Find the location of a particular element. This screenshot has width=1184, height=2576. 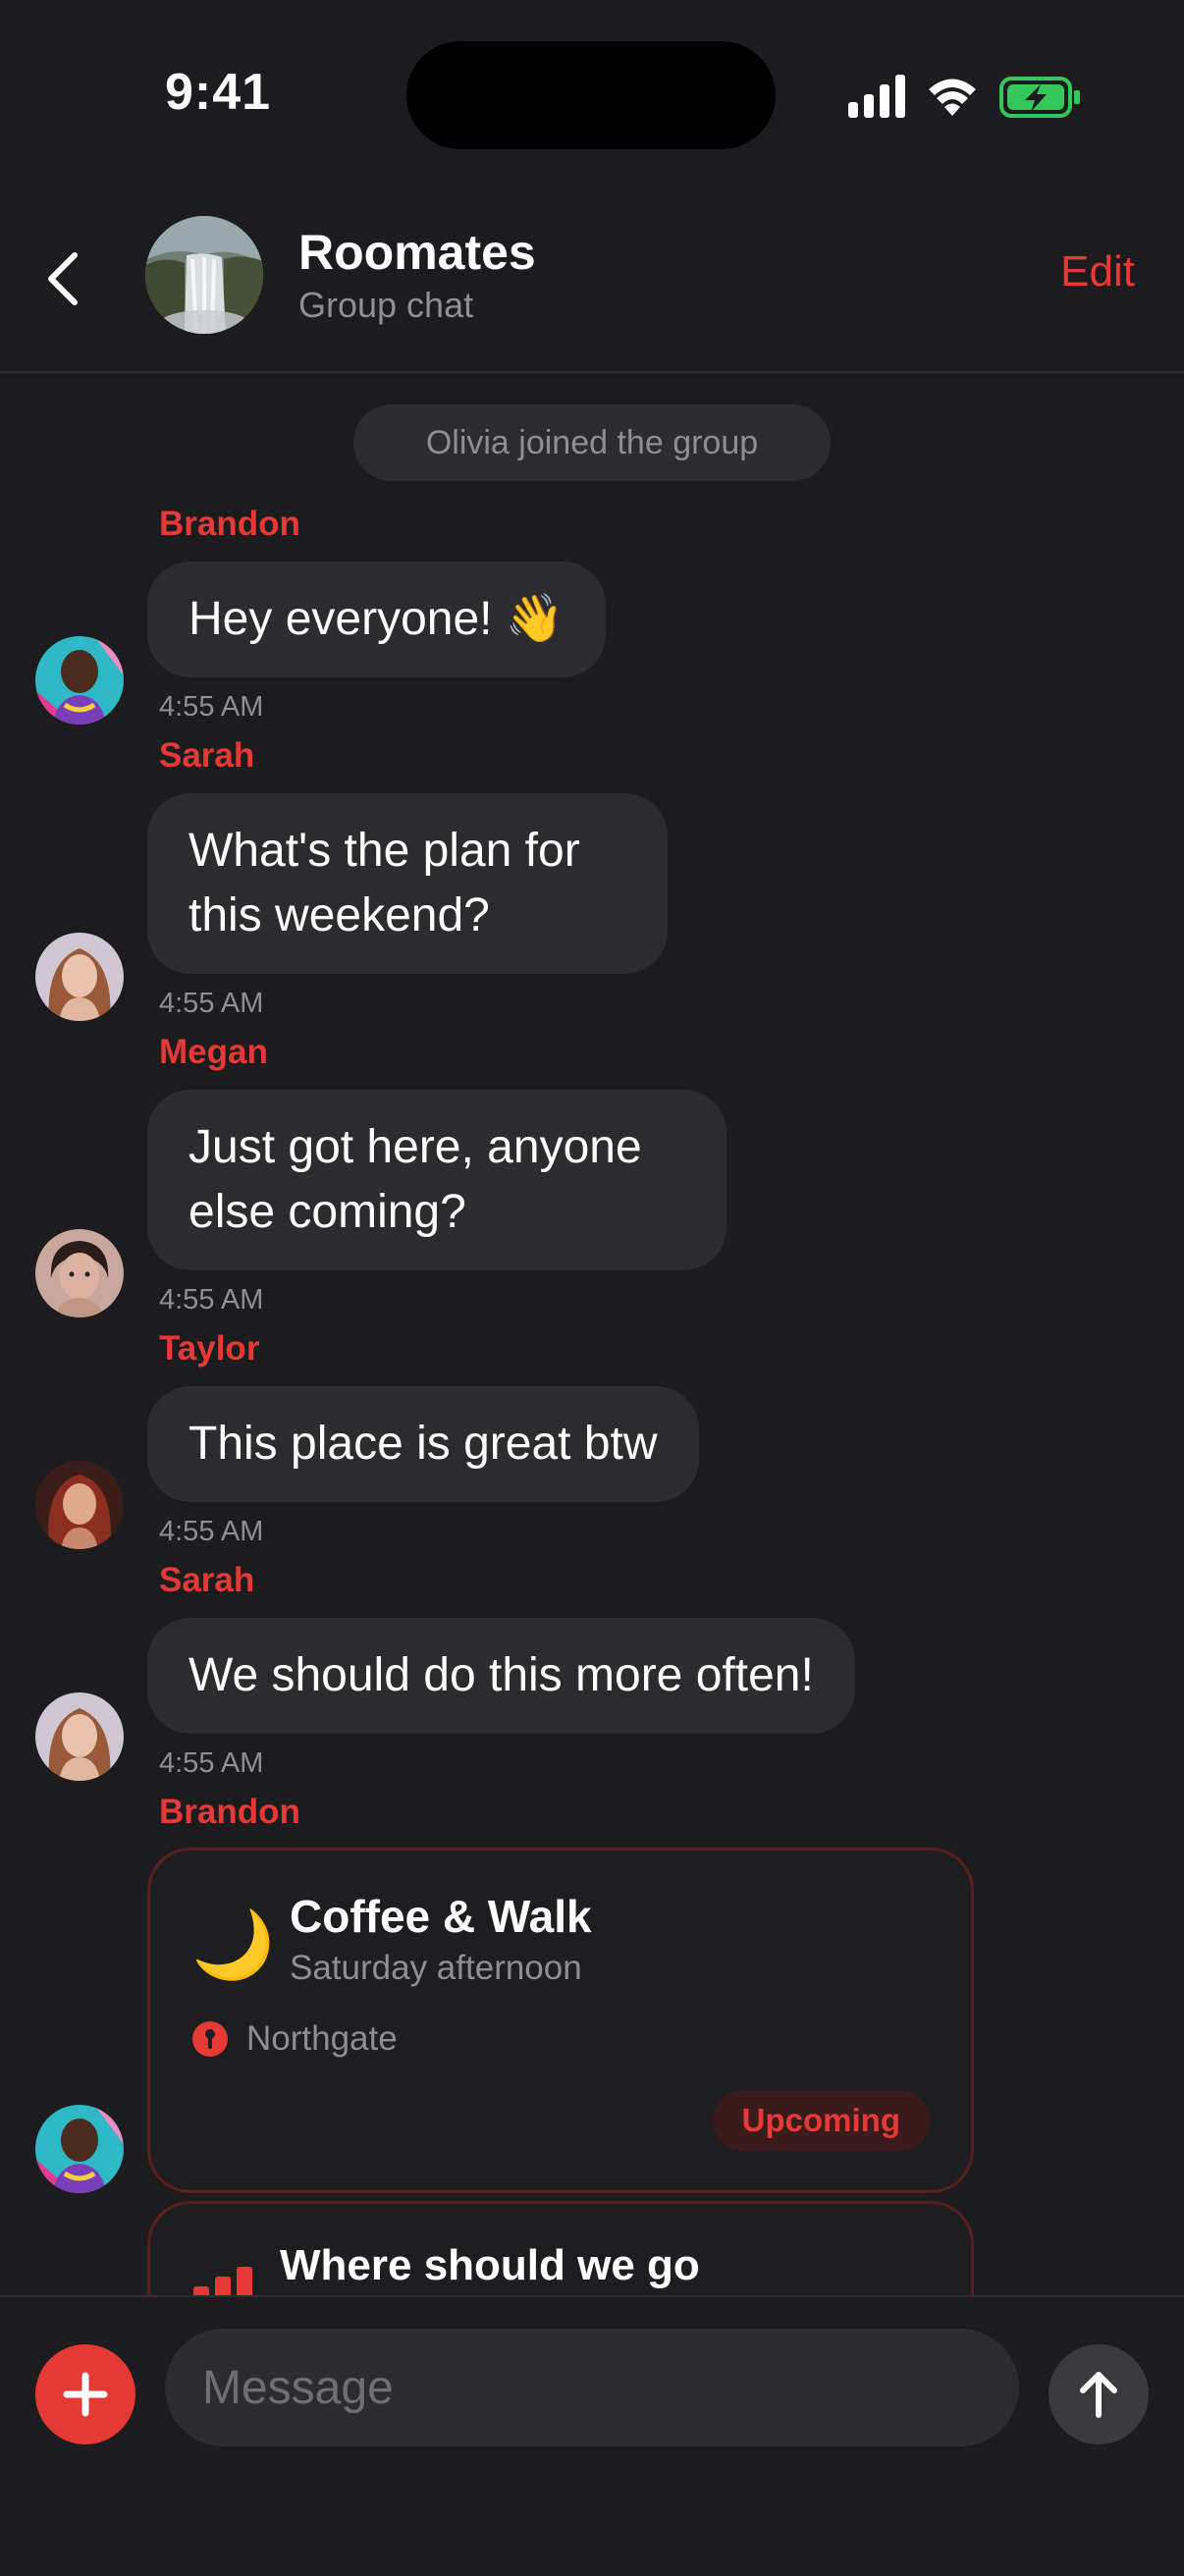

status-badge: Upcoming is located at coordinates (821, 2120).